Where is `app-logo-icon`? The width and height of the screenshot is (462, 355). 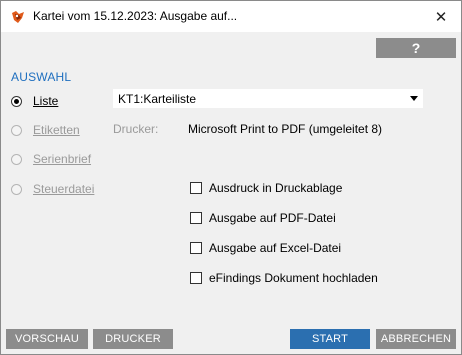
app-logo-icon is located at coordinates (18, 17).